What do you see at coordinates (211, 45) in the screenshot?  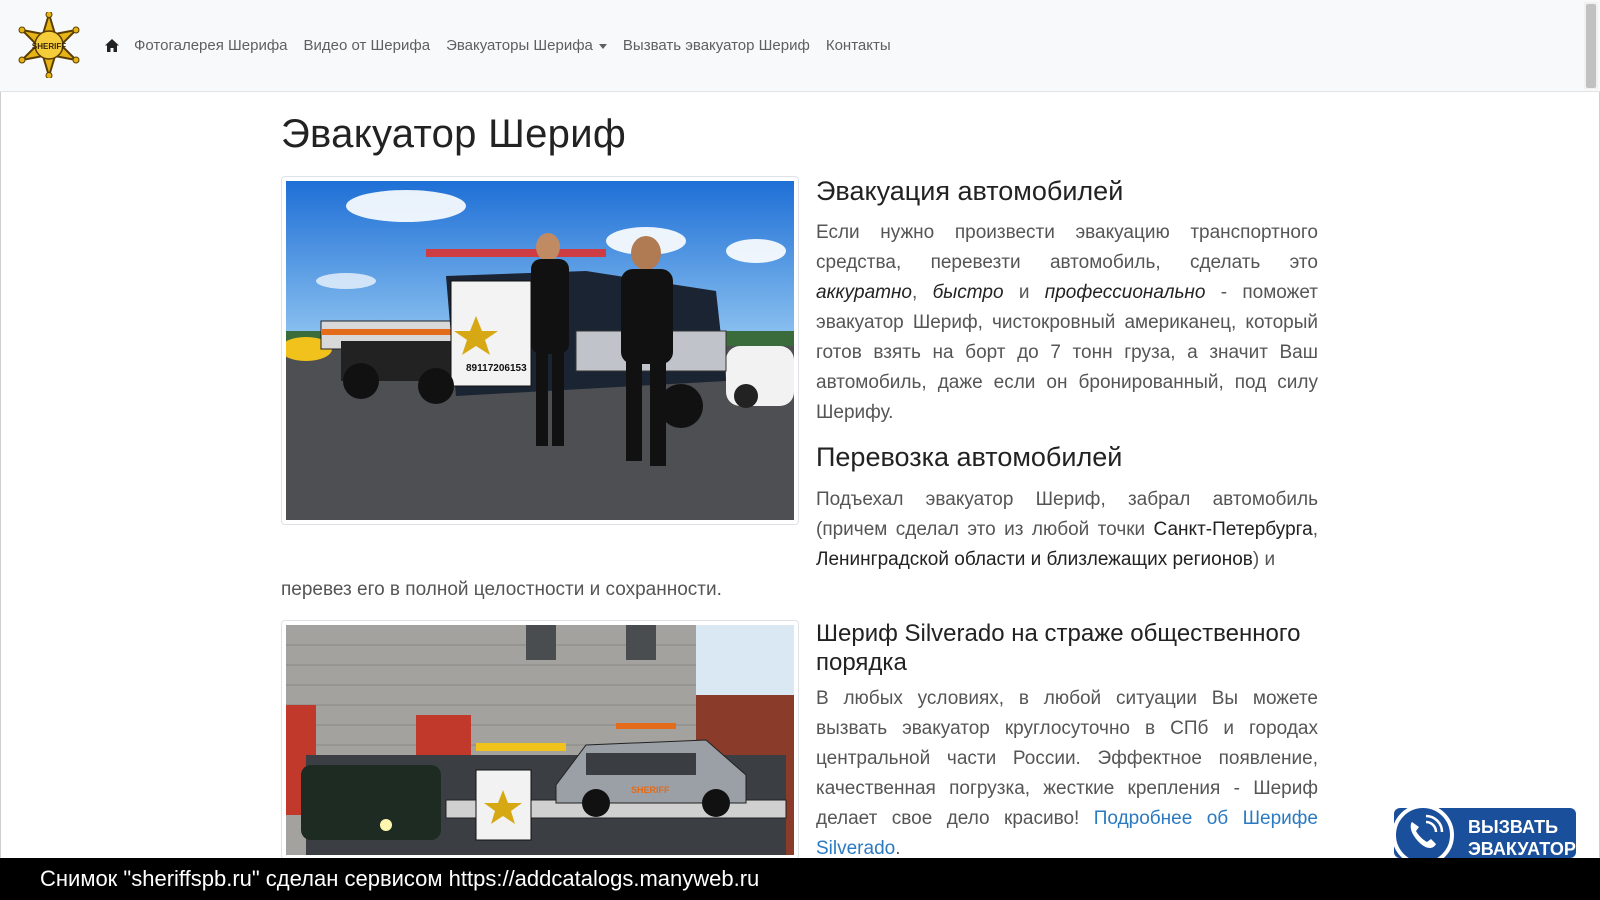 I see `nav-item-photogallery: Фотогалерея Шерифа` at bounding box center [211, 45].